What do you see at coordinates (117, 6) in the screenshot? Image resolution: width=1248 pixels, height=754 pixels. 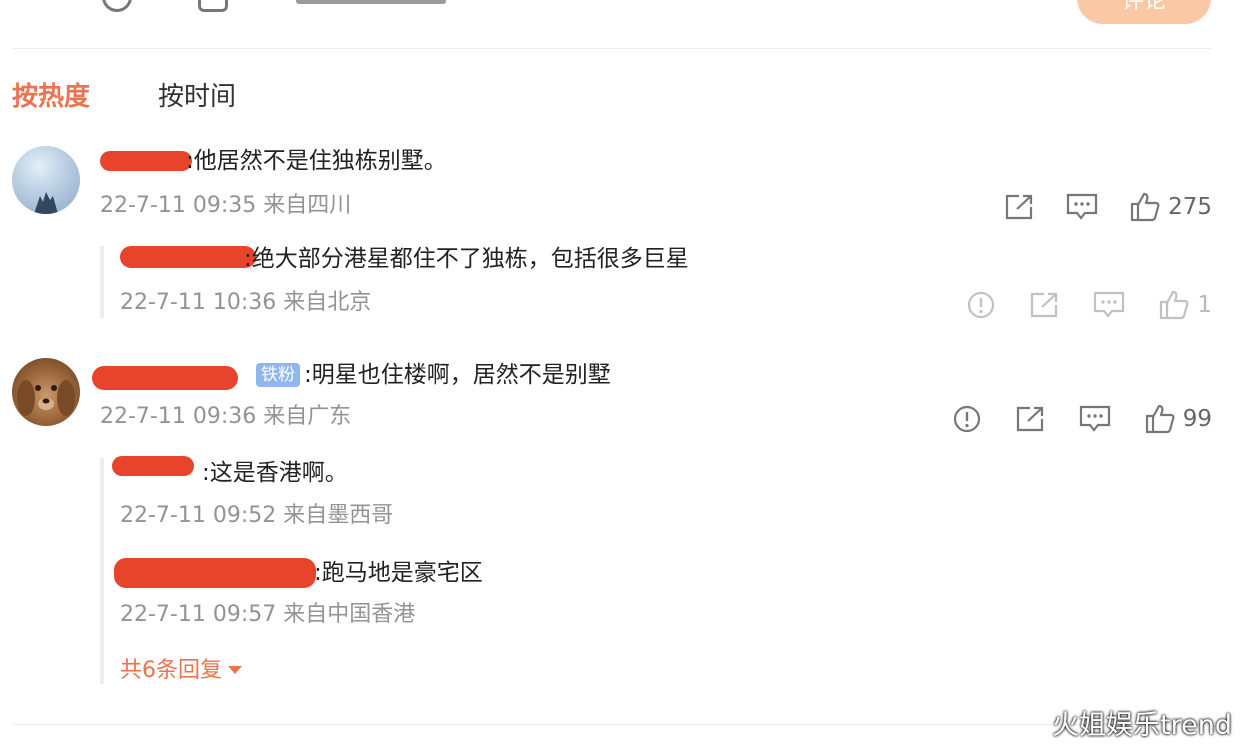 I see `emoji-icon` at bounding box center [117, 6].